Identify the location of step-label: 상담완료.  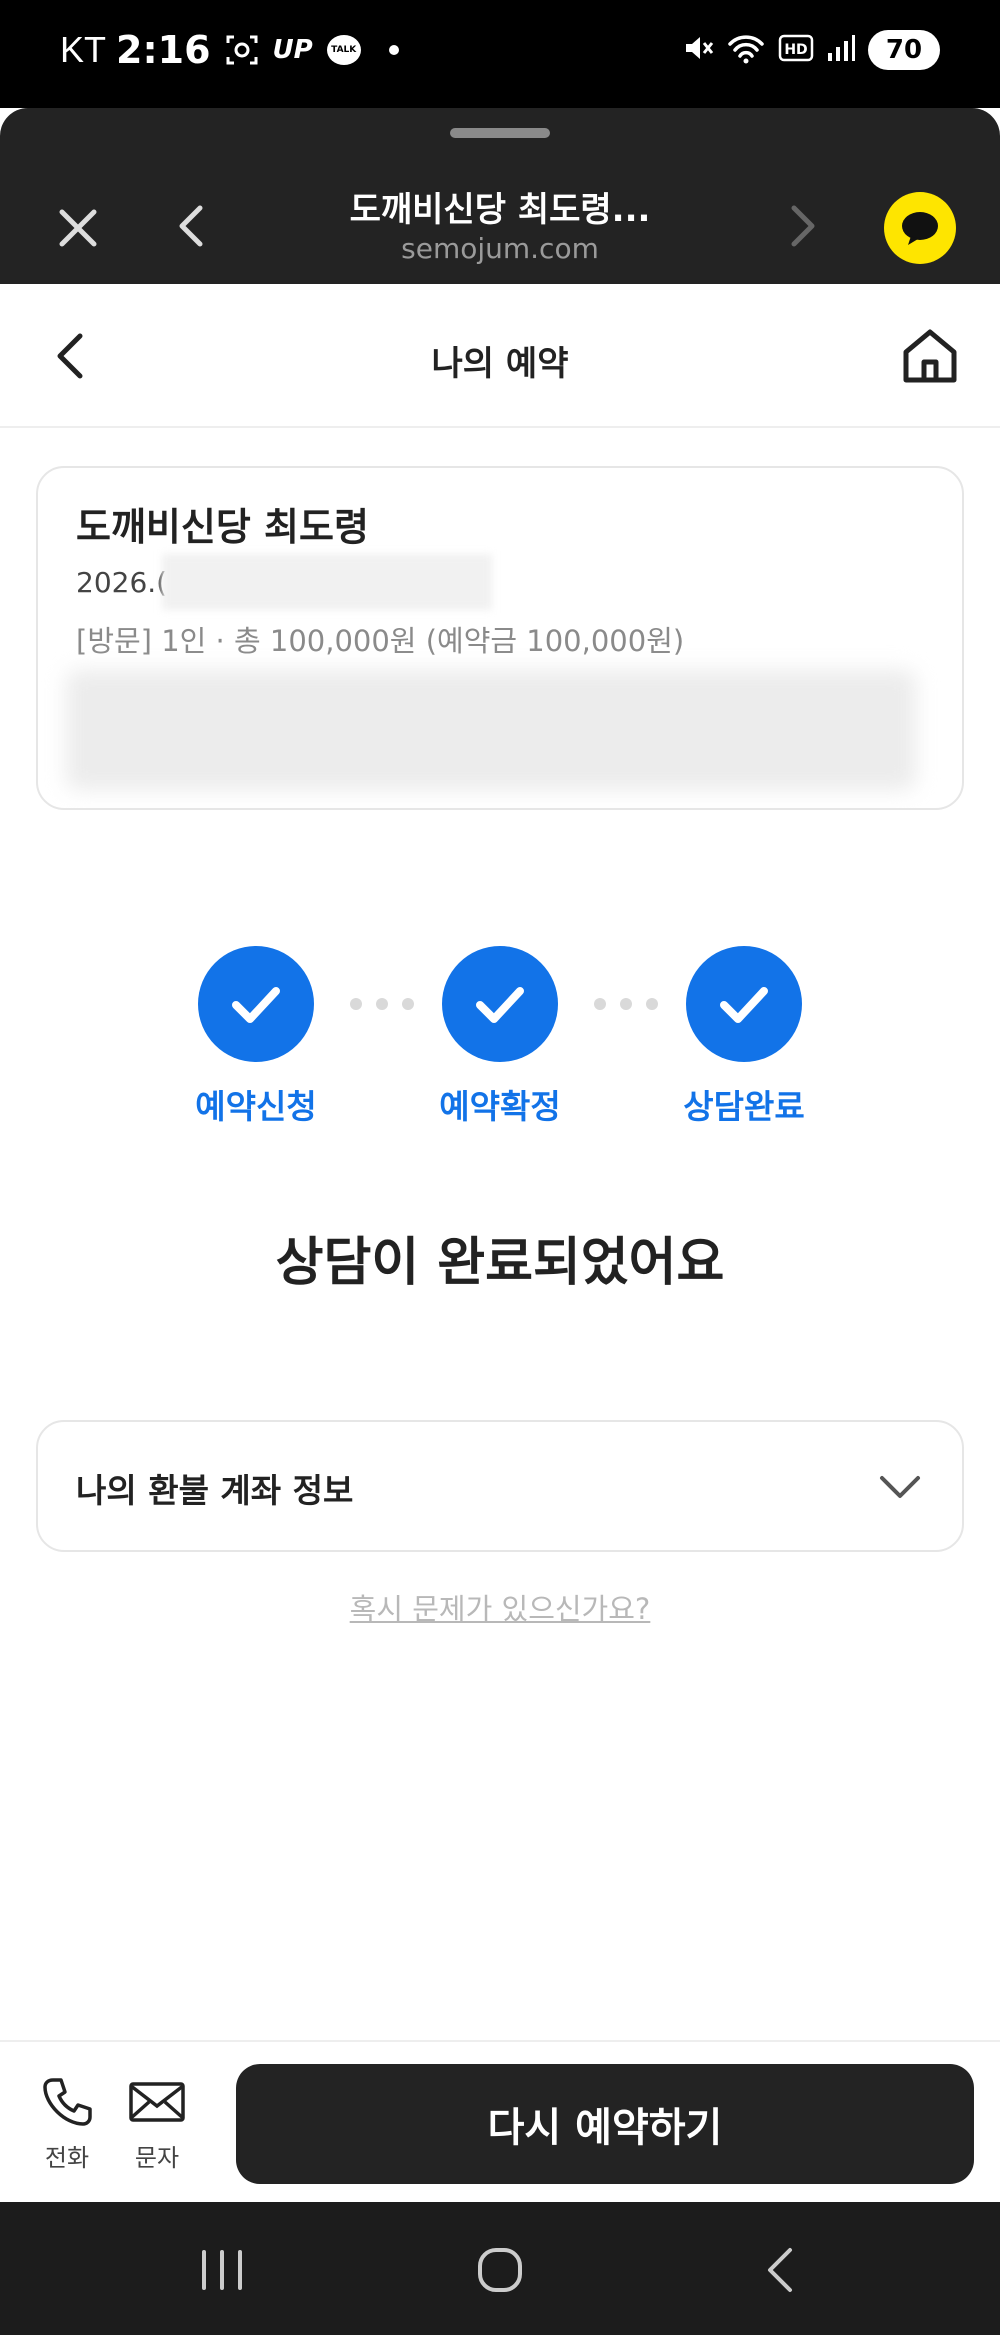
(744, 1106).